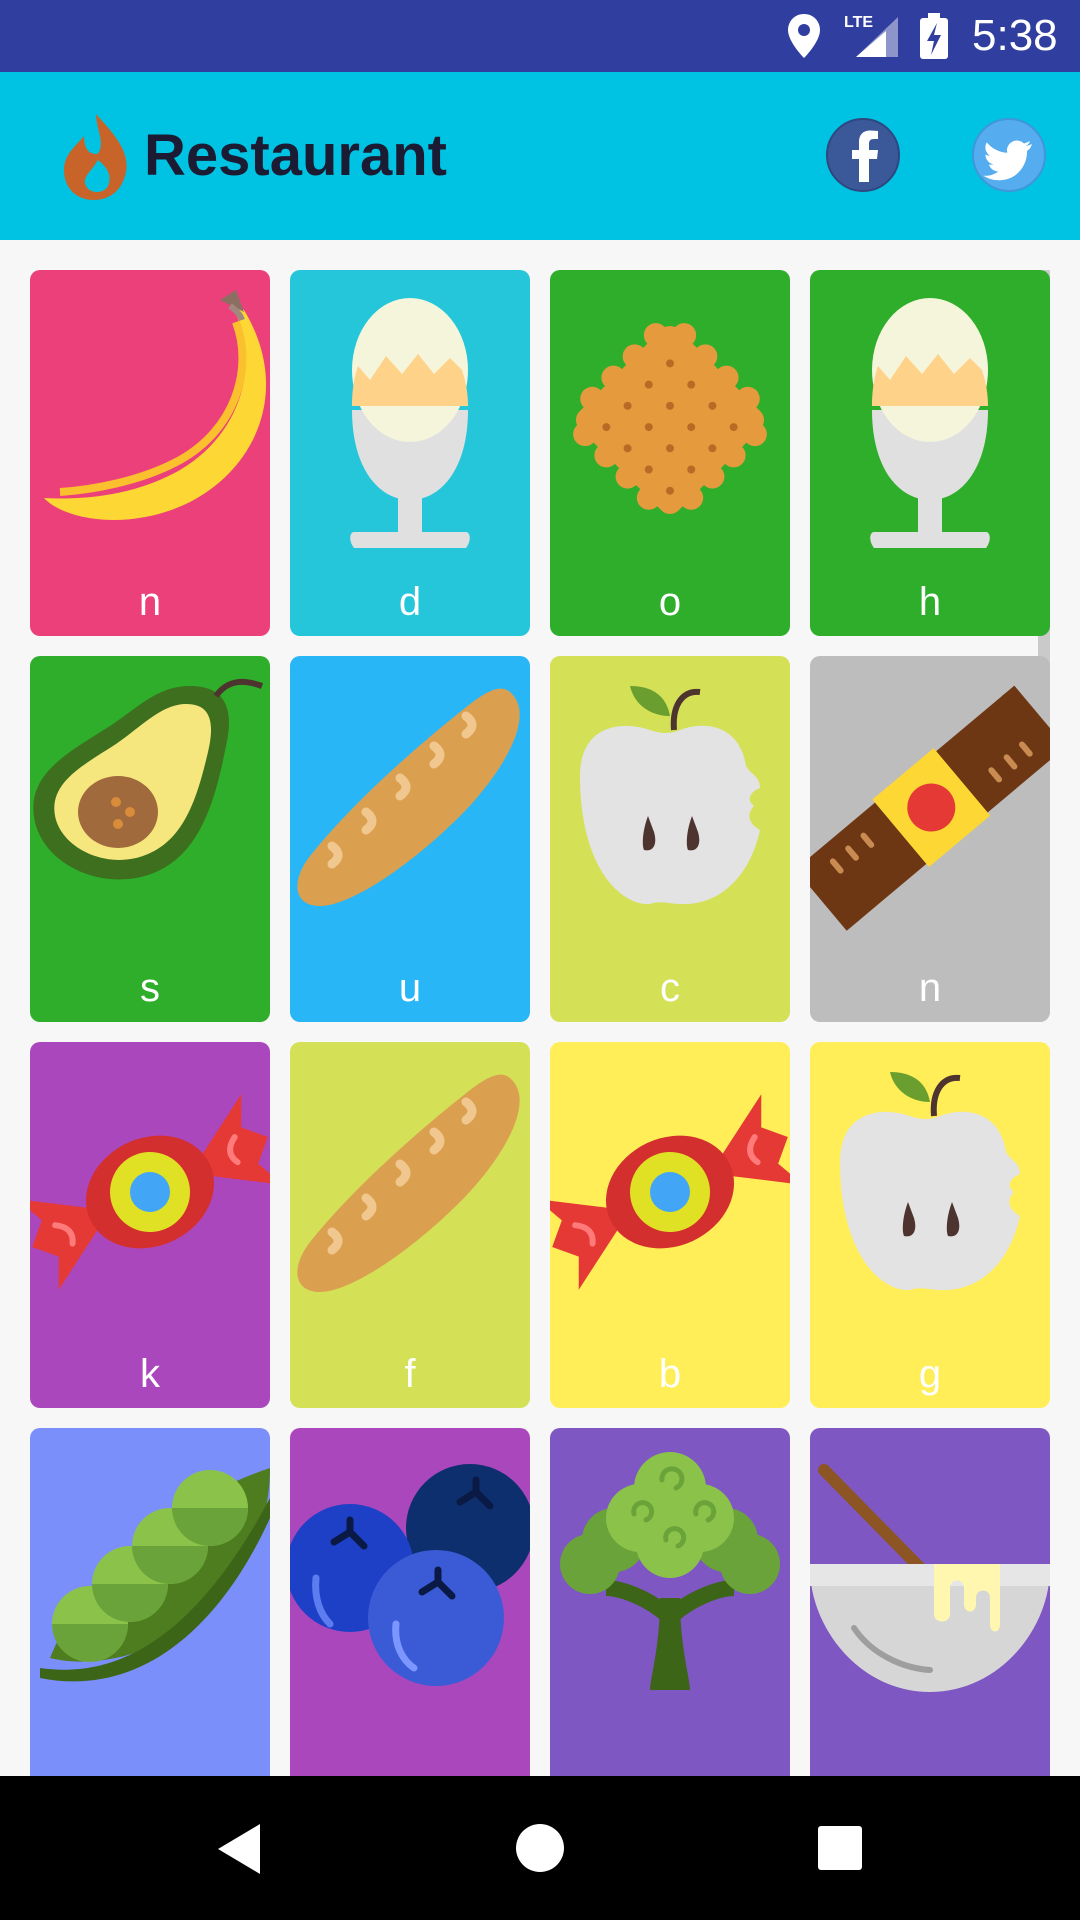 This screenshot has height=1920, width=1080. What do you see at coordinates (670, 419) in the screenshot?
I see `cracker-icon` at bounding box center [670, 419].